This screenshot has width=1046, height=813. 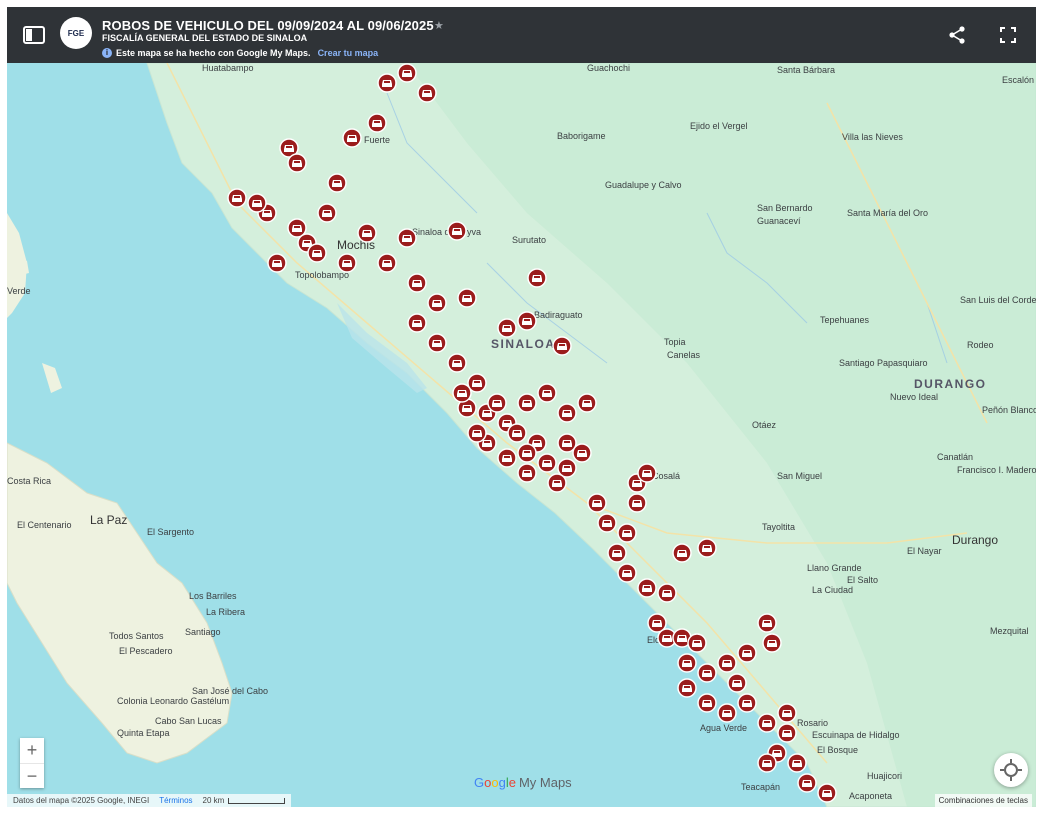 I want to click on place-label: Nuevo Ideal, so click(x=914, y=397).